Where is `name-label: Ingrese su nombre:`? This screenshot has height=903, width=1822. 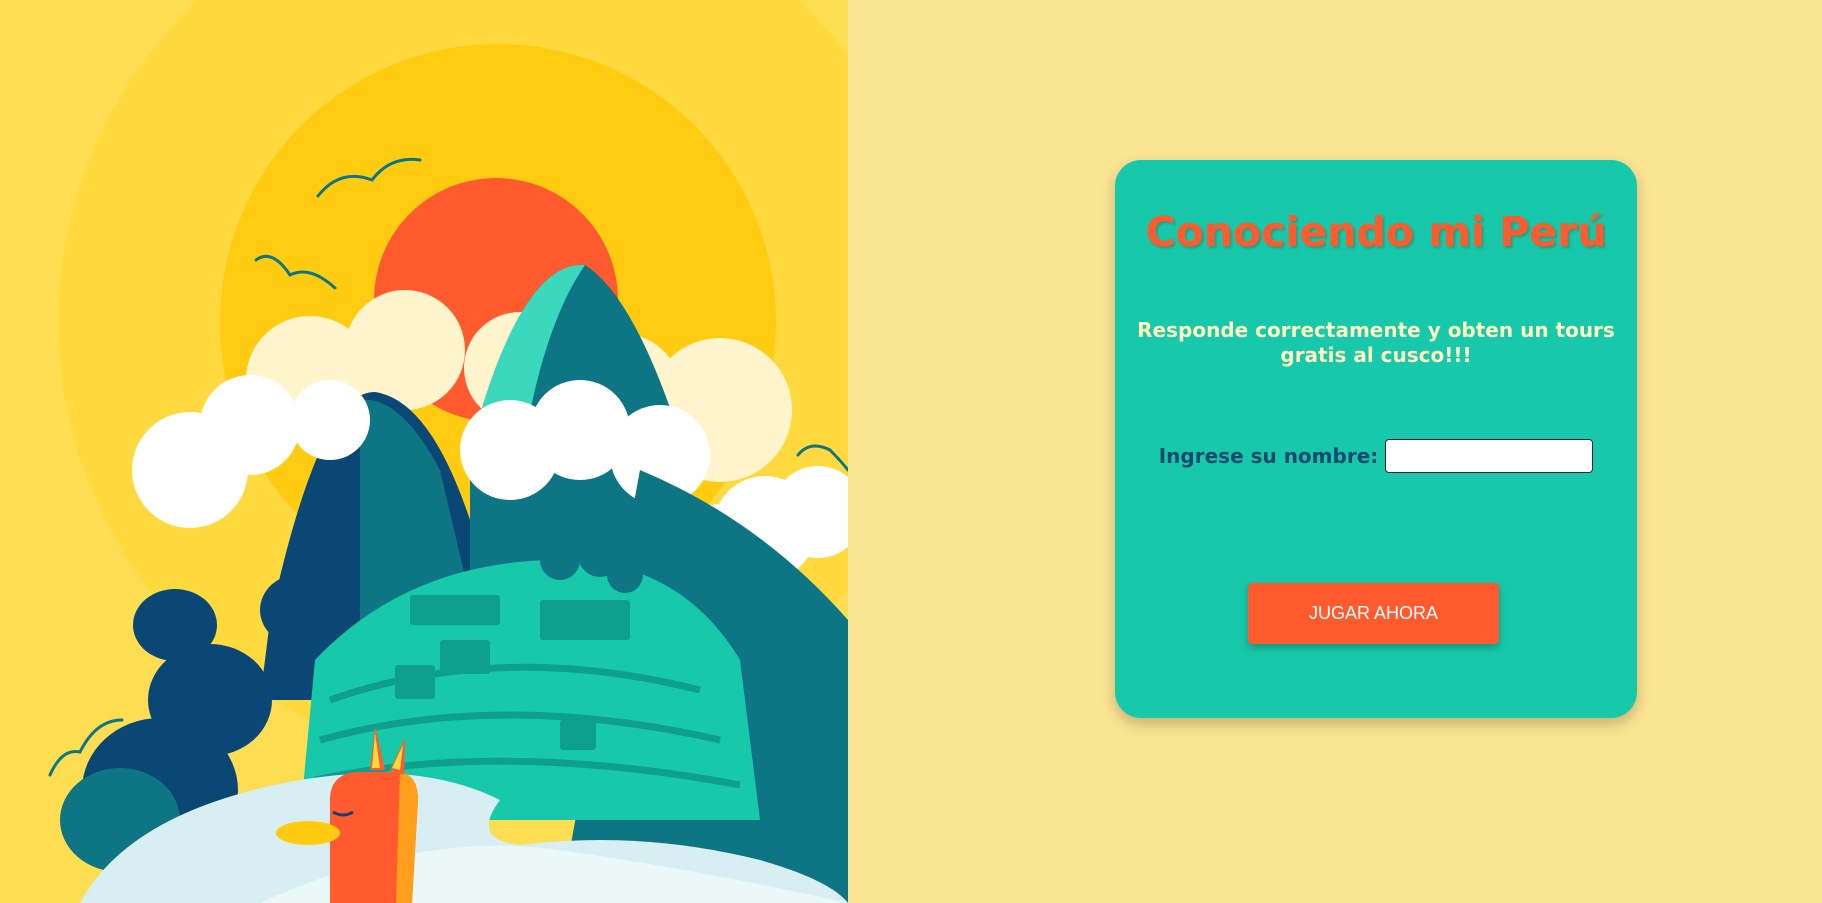
name-label: Ingrese su nombre: is located at coordinates (1268, 456).